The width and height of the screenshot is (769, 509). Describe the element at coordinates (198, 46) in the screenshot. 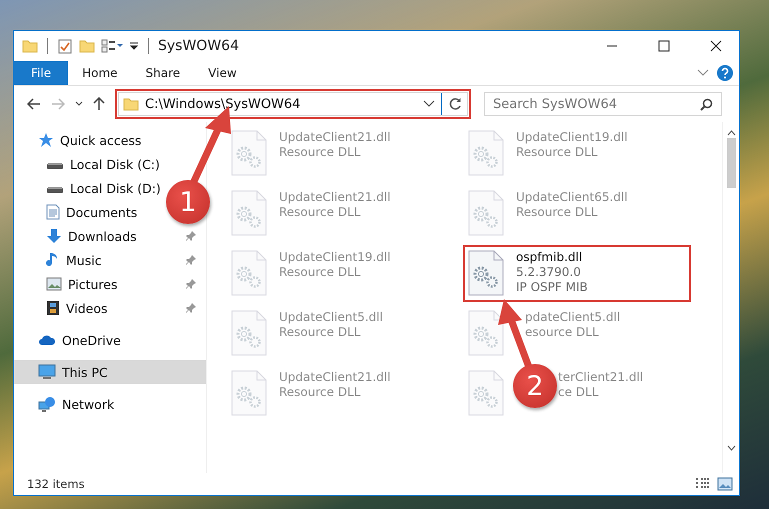

I see `window-title: SysWOW64` at that location.